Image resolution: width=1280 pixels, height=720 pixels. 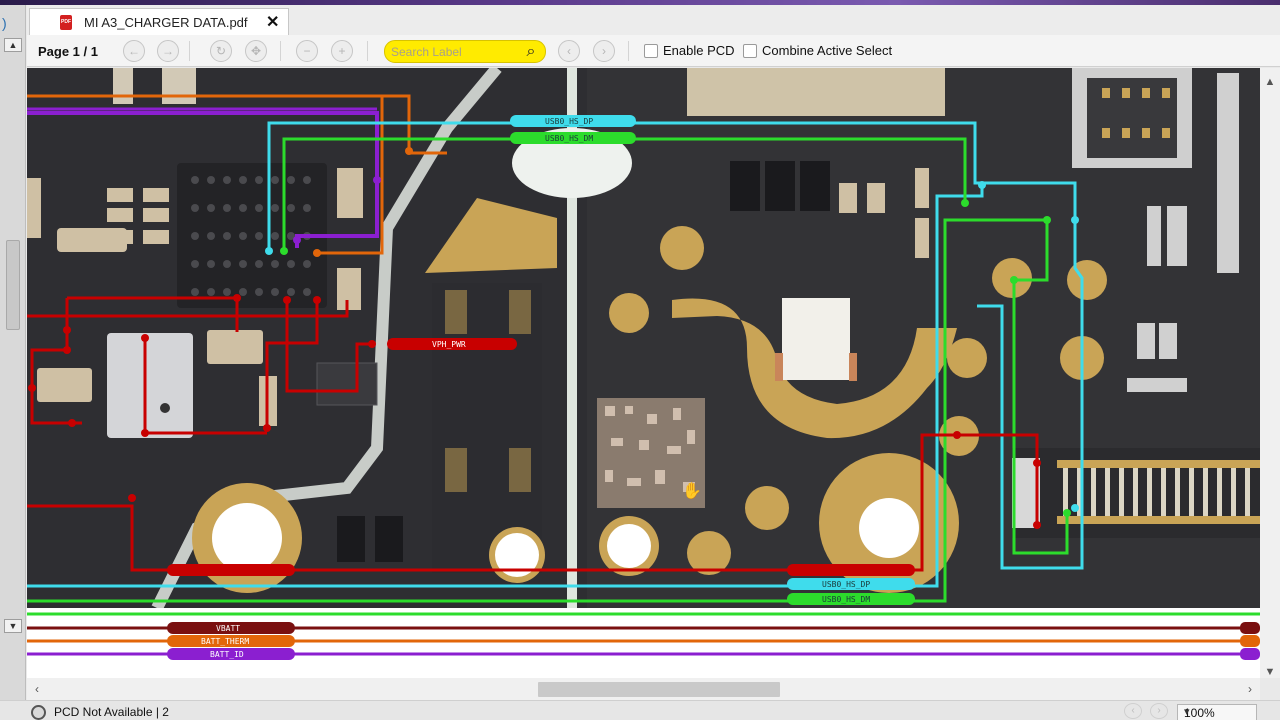 I want to click on zoom-out-icon: −, so click(x=307, y=51).